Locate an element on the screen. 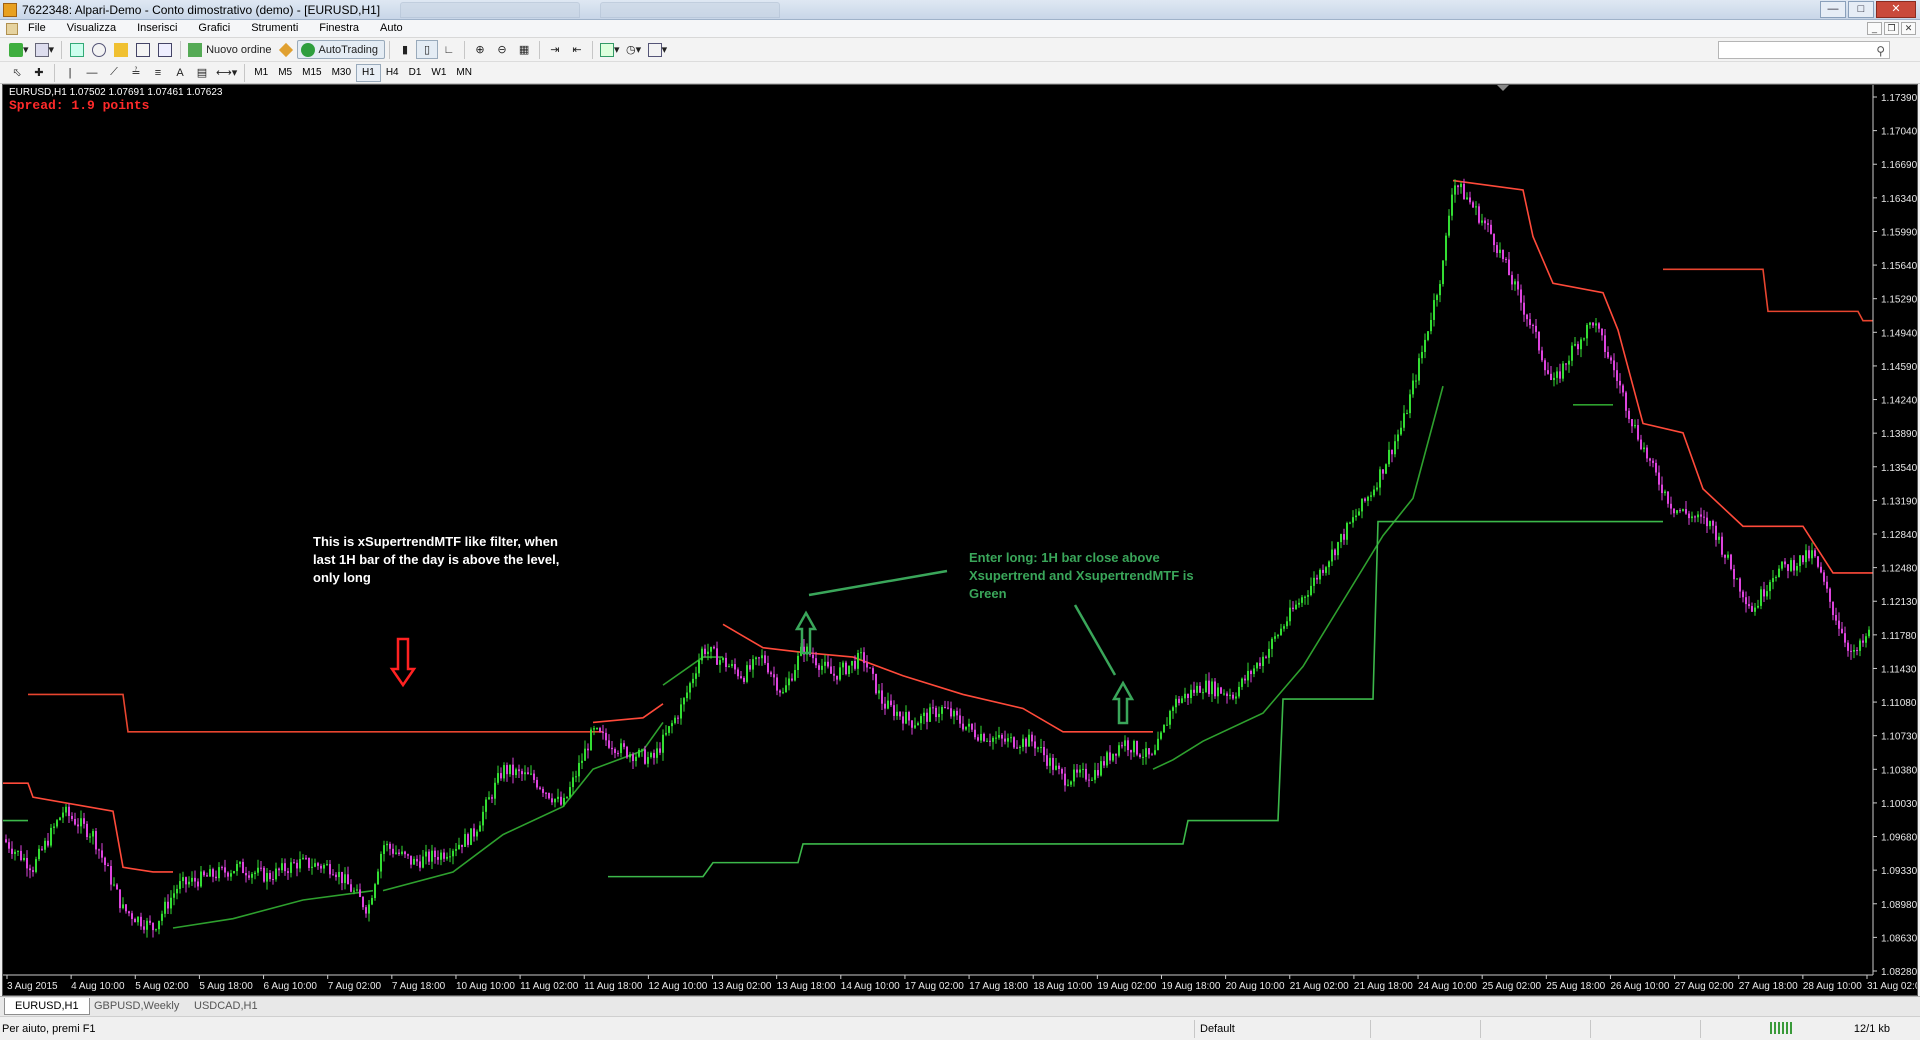 The height and width of the screenshot is (1040, 1920). data-window-icon is located at coordinates (99, 49).